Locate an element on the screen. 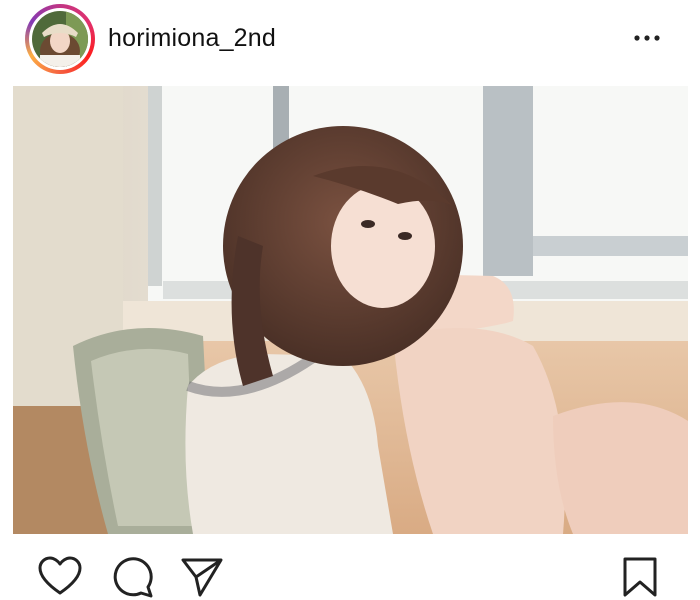 This screenshot has width=700, height=600. more-horizontal-icon is located at coordinates (647, 38).